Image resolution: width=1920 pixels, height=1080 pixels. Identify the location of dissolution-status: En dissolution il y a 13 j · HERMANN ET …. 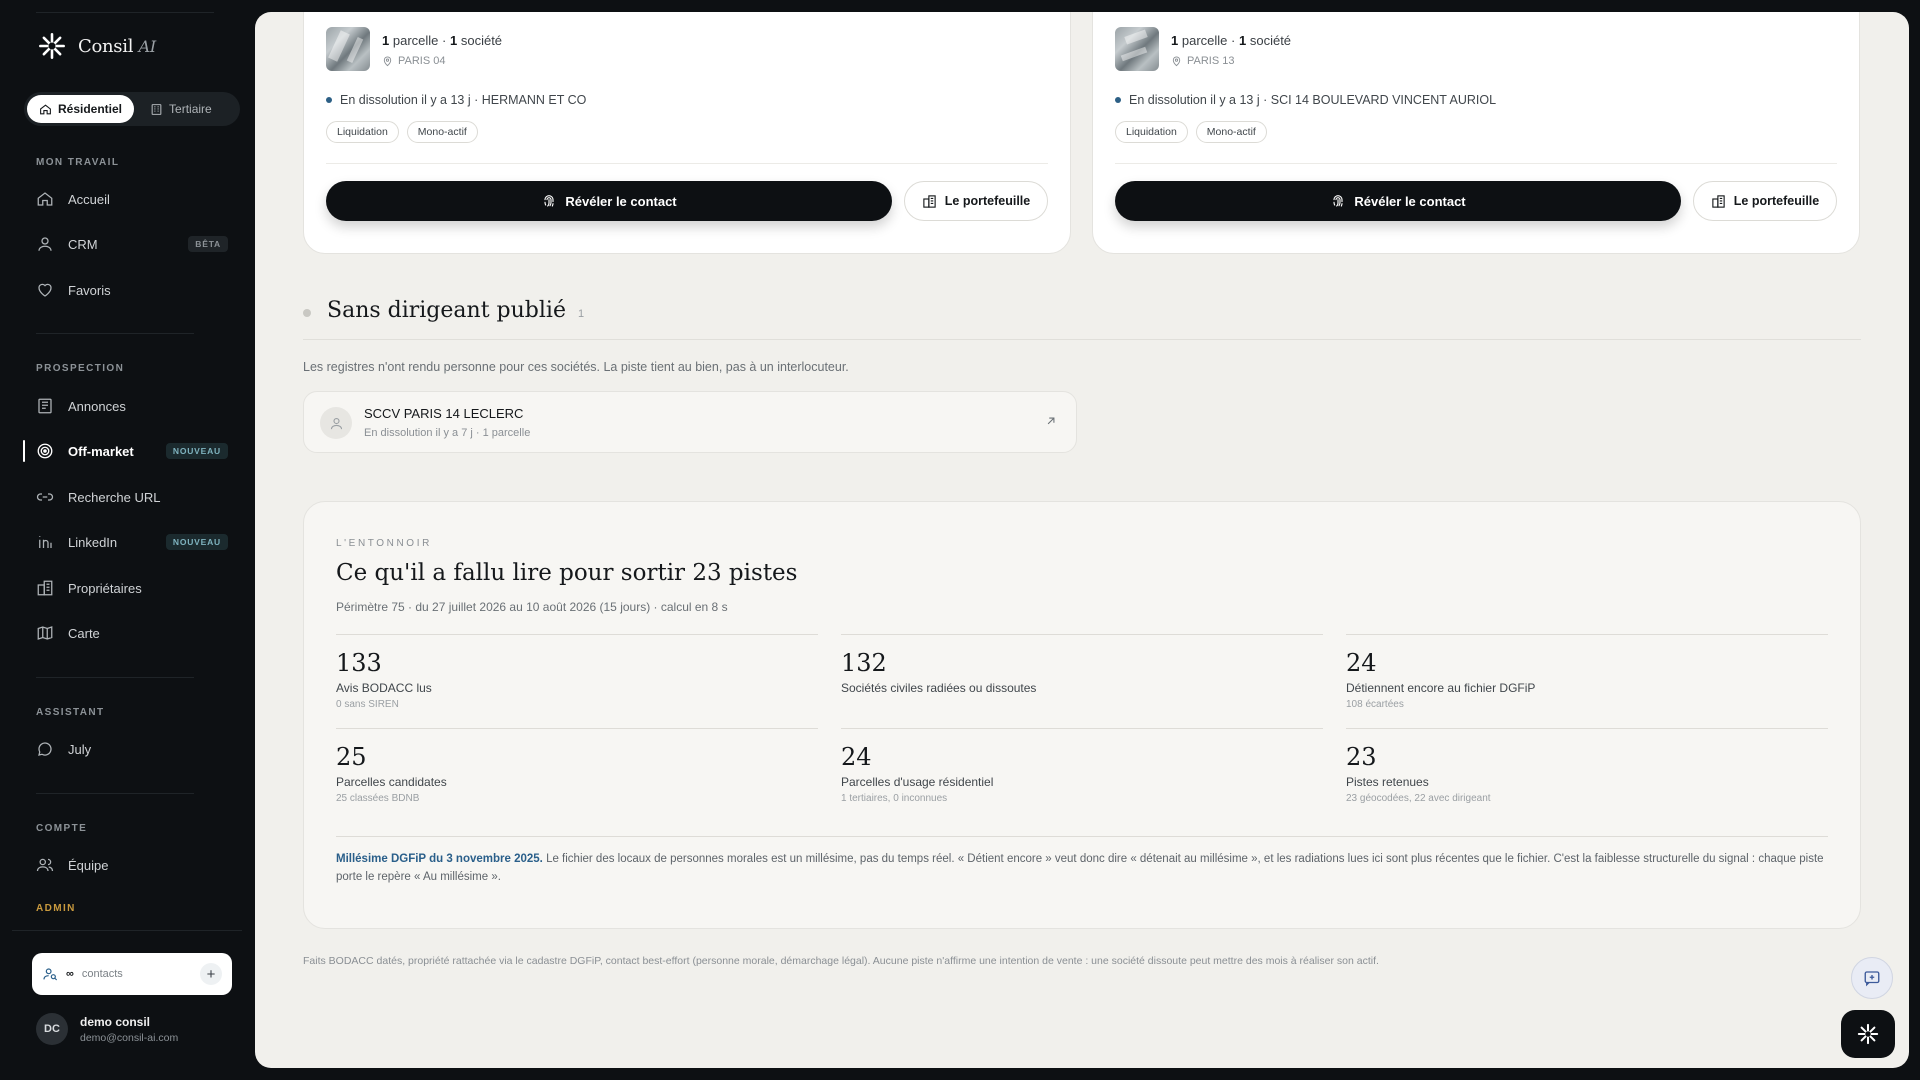
(456, 100).